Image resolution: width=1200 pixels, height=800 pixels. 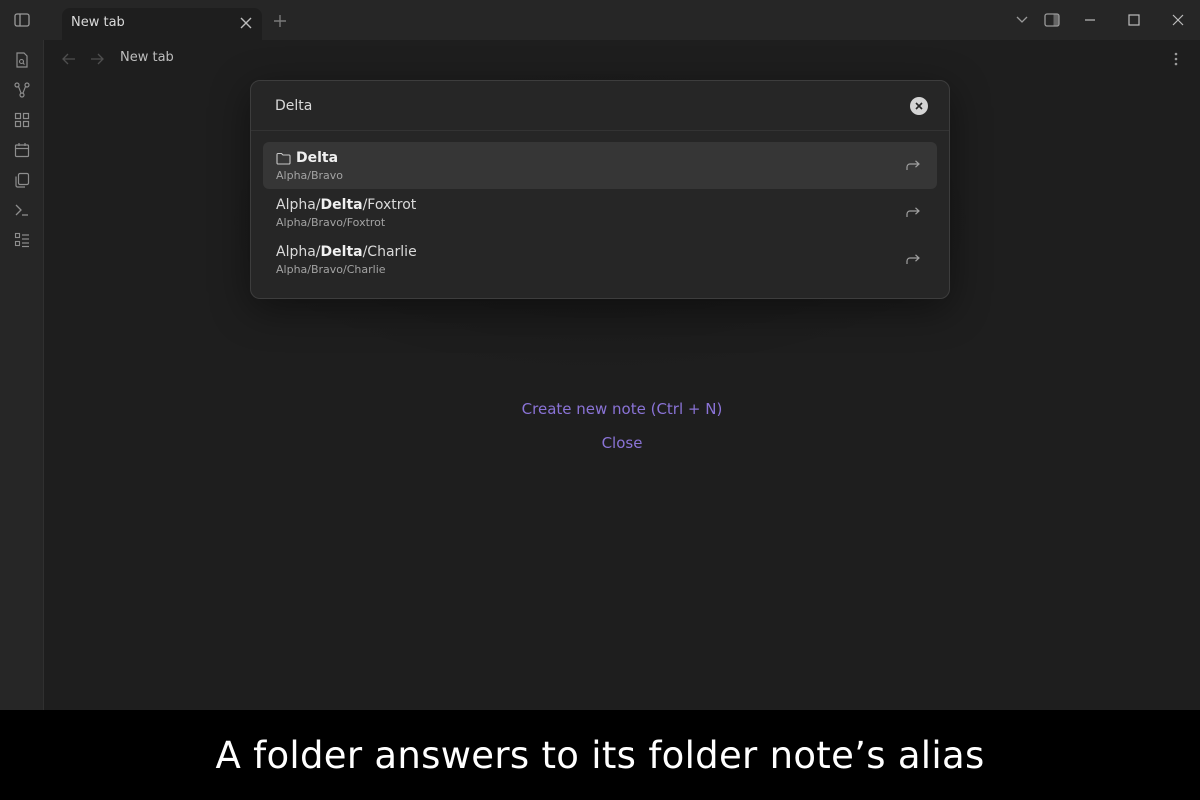 What do you see at coordinates (600, 259) in the screenshot?
I see `result-item: Alpha/Delta/Charlie Alpha/Bravo/Charlie` at bounding box center [600, 259].